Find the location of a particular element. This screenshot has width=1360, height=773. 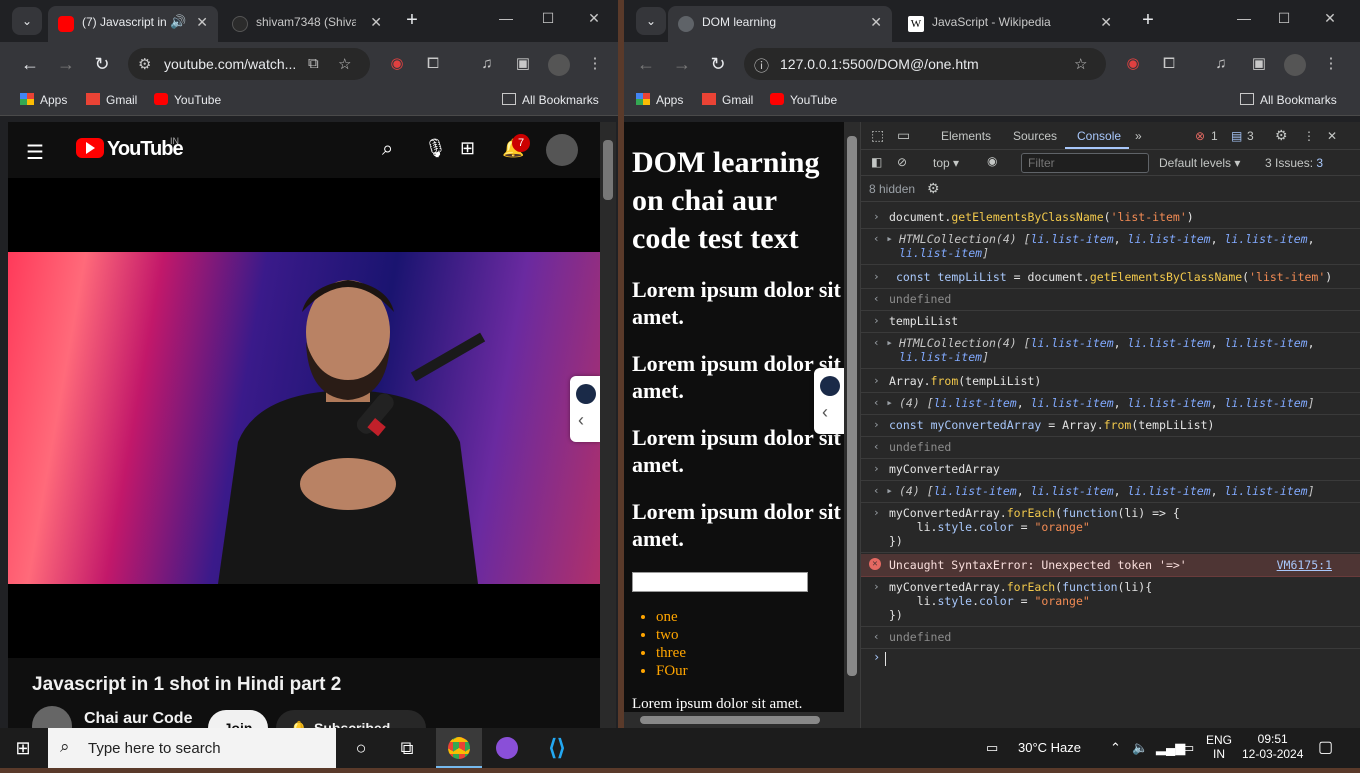

tab-dom-learning: DOM learning ✕ is located at coordinates (780, 24).